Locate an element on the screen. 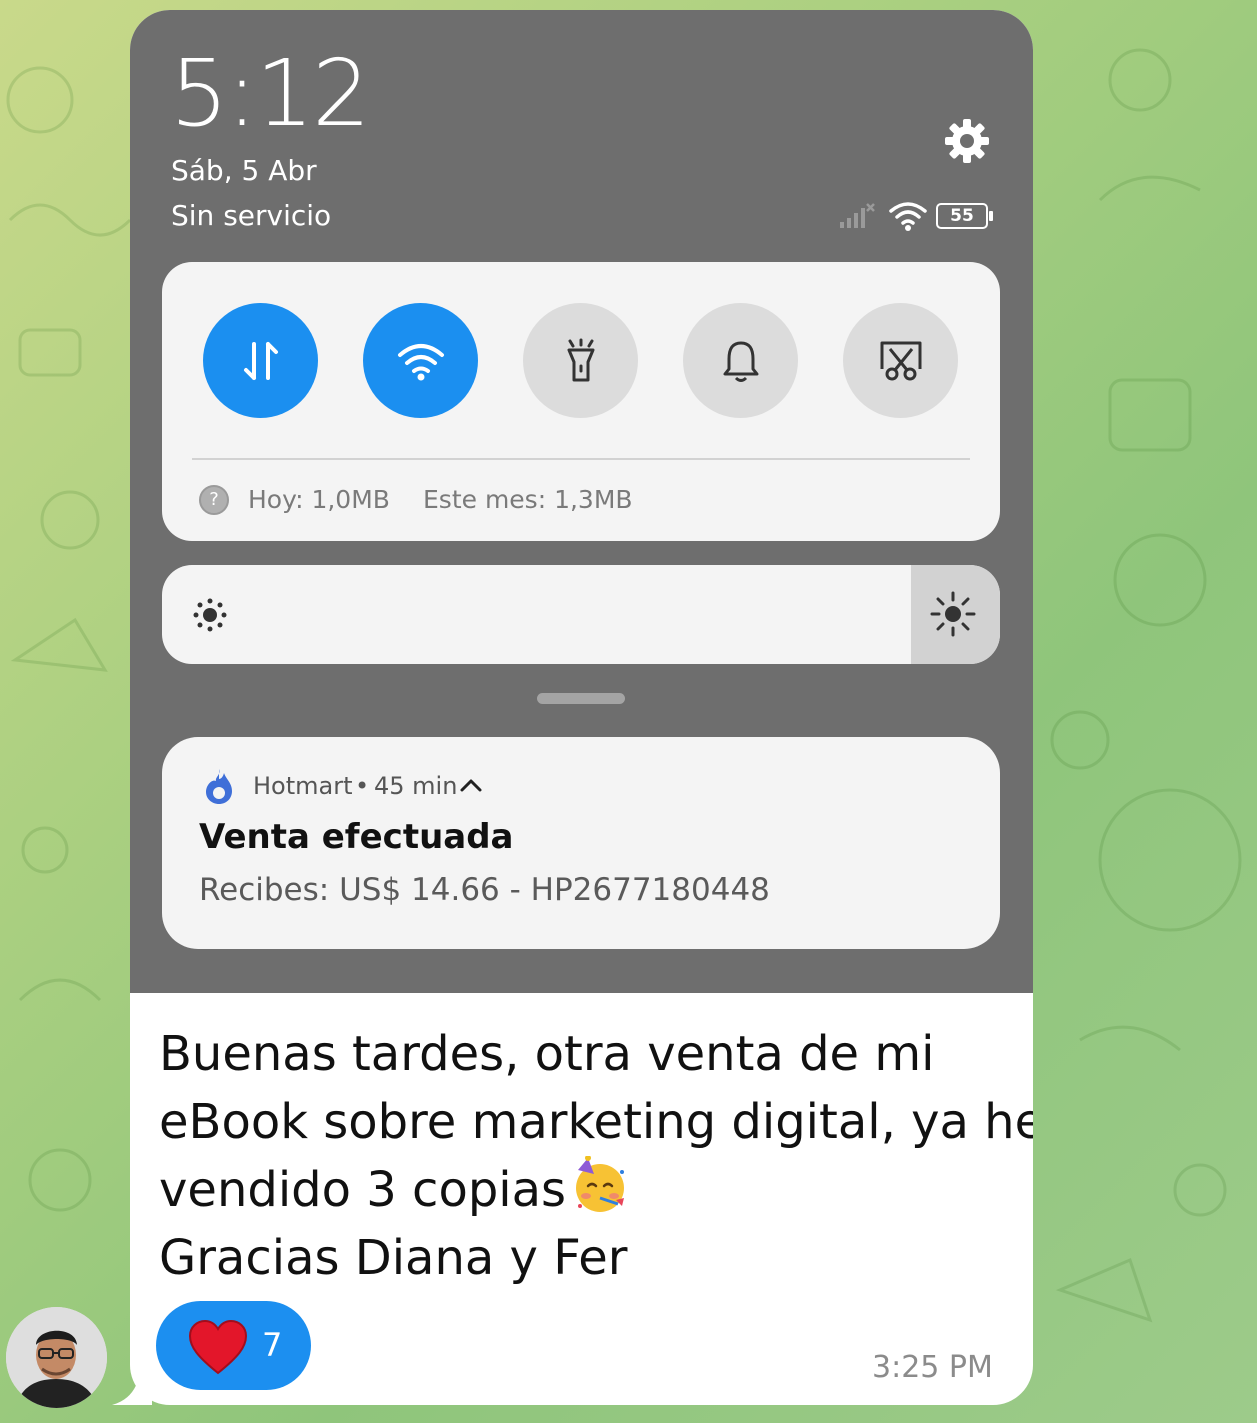  avatar is located at coordinates (56, 1357).